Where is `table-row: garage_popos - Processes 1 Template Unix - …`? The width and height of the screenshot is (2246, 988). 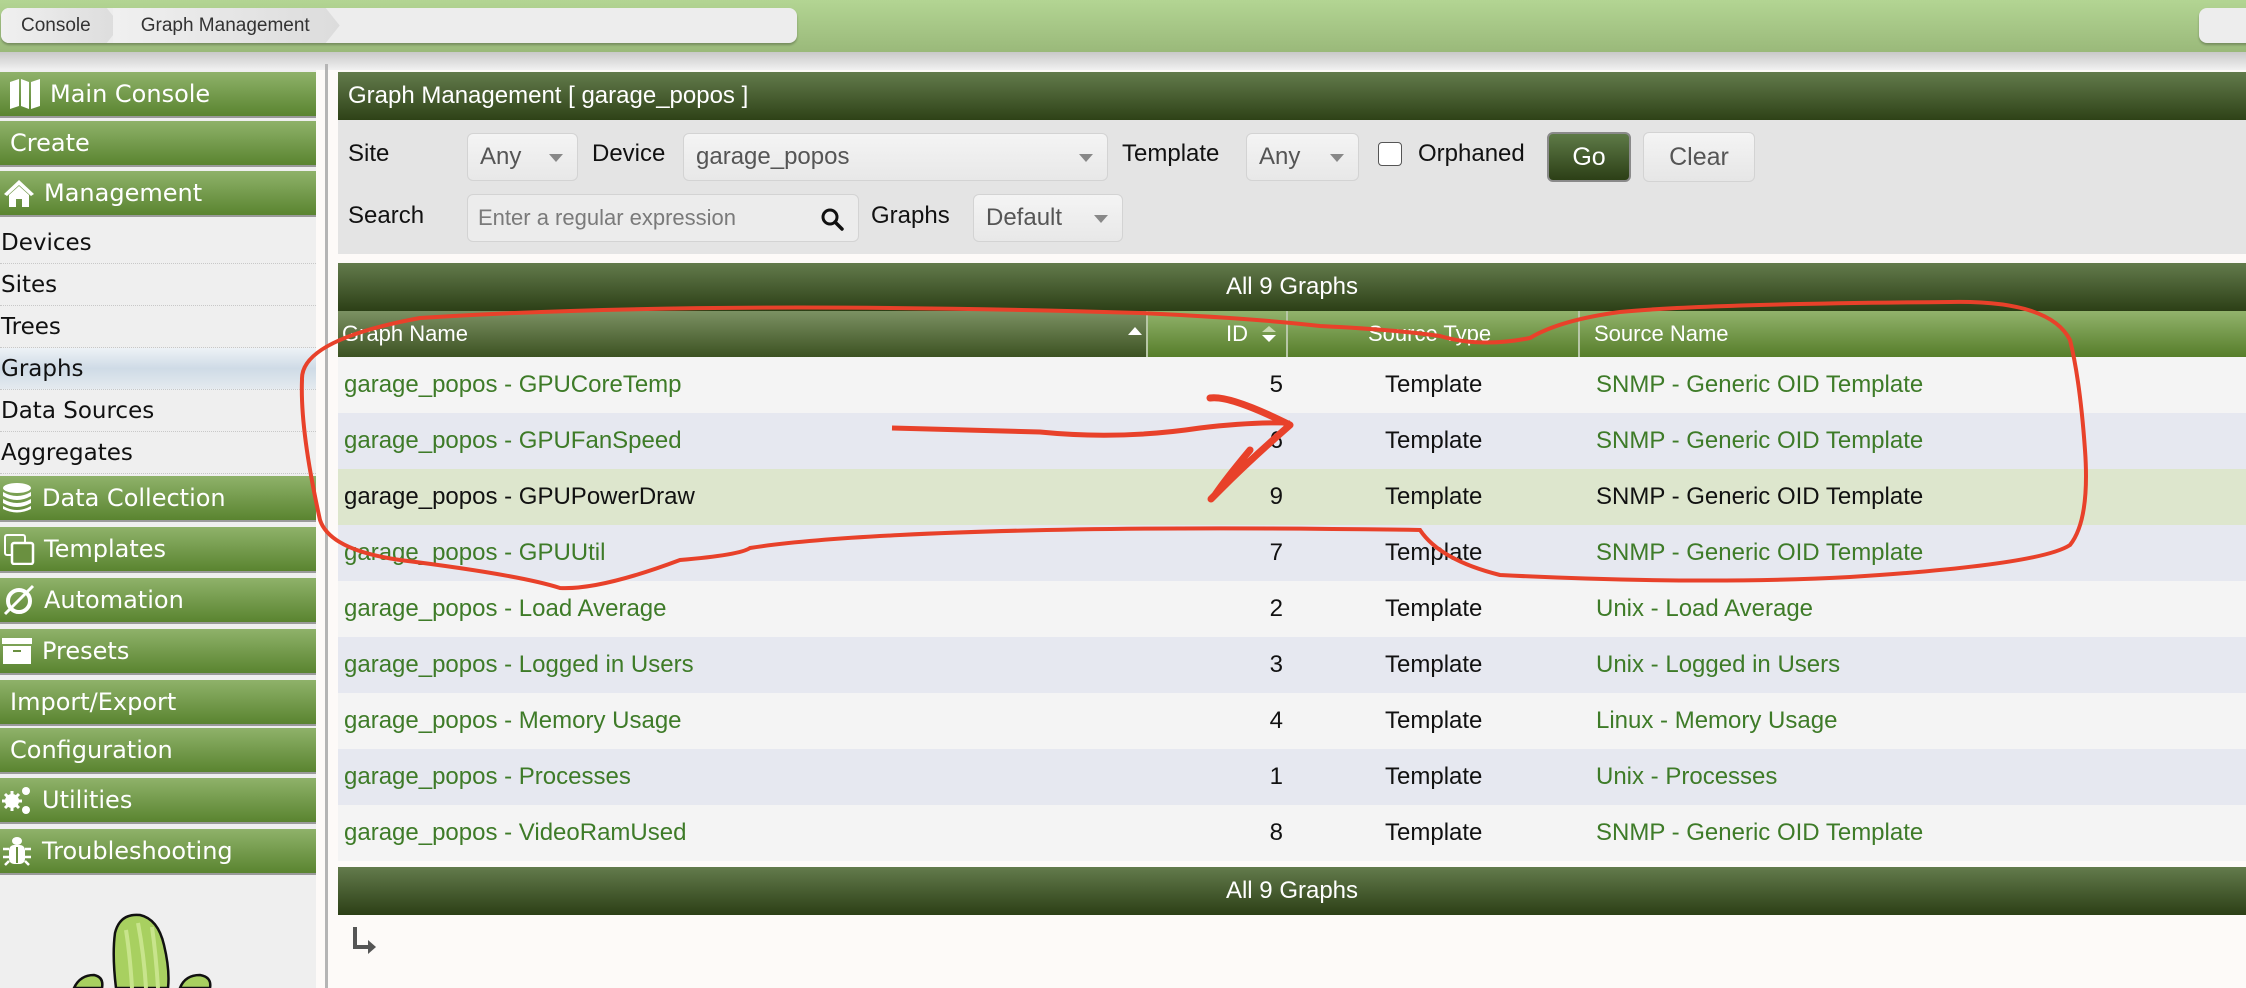
table-row: garage_popos - Processes 1 Template Unix - … is located at coordinates (1292, 777).